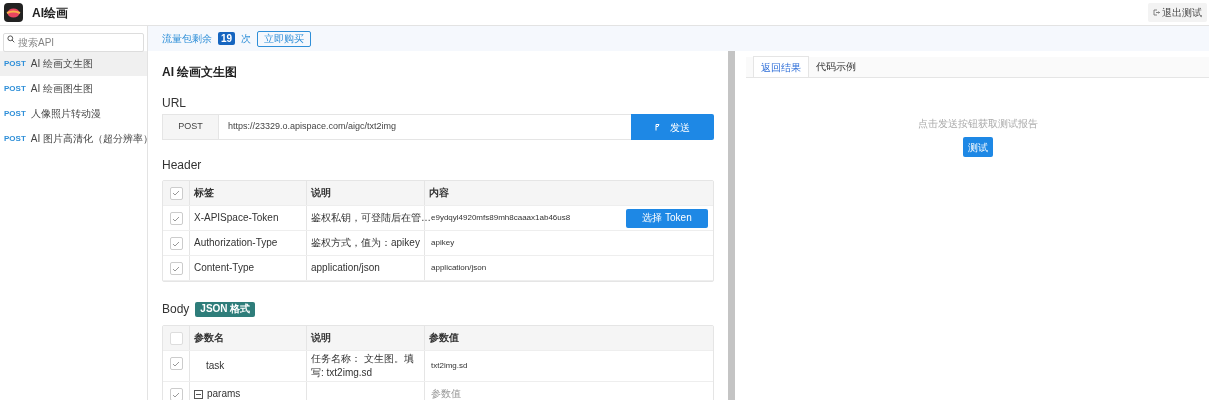 Image resolution: width=1209 pixels, height=400 pixels. What do you see at coordinates (781, 66) in the screenshot?
I see `result-tab: 返回结果` at bounding box center [781, 66].